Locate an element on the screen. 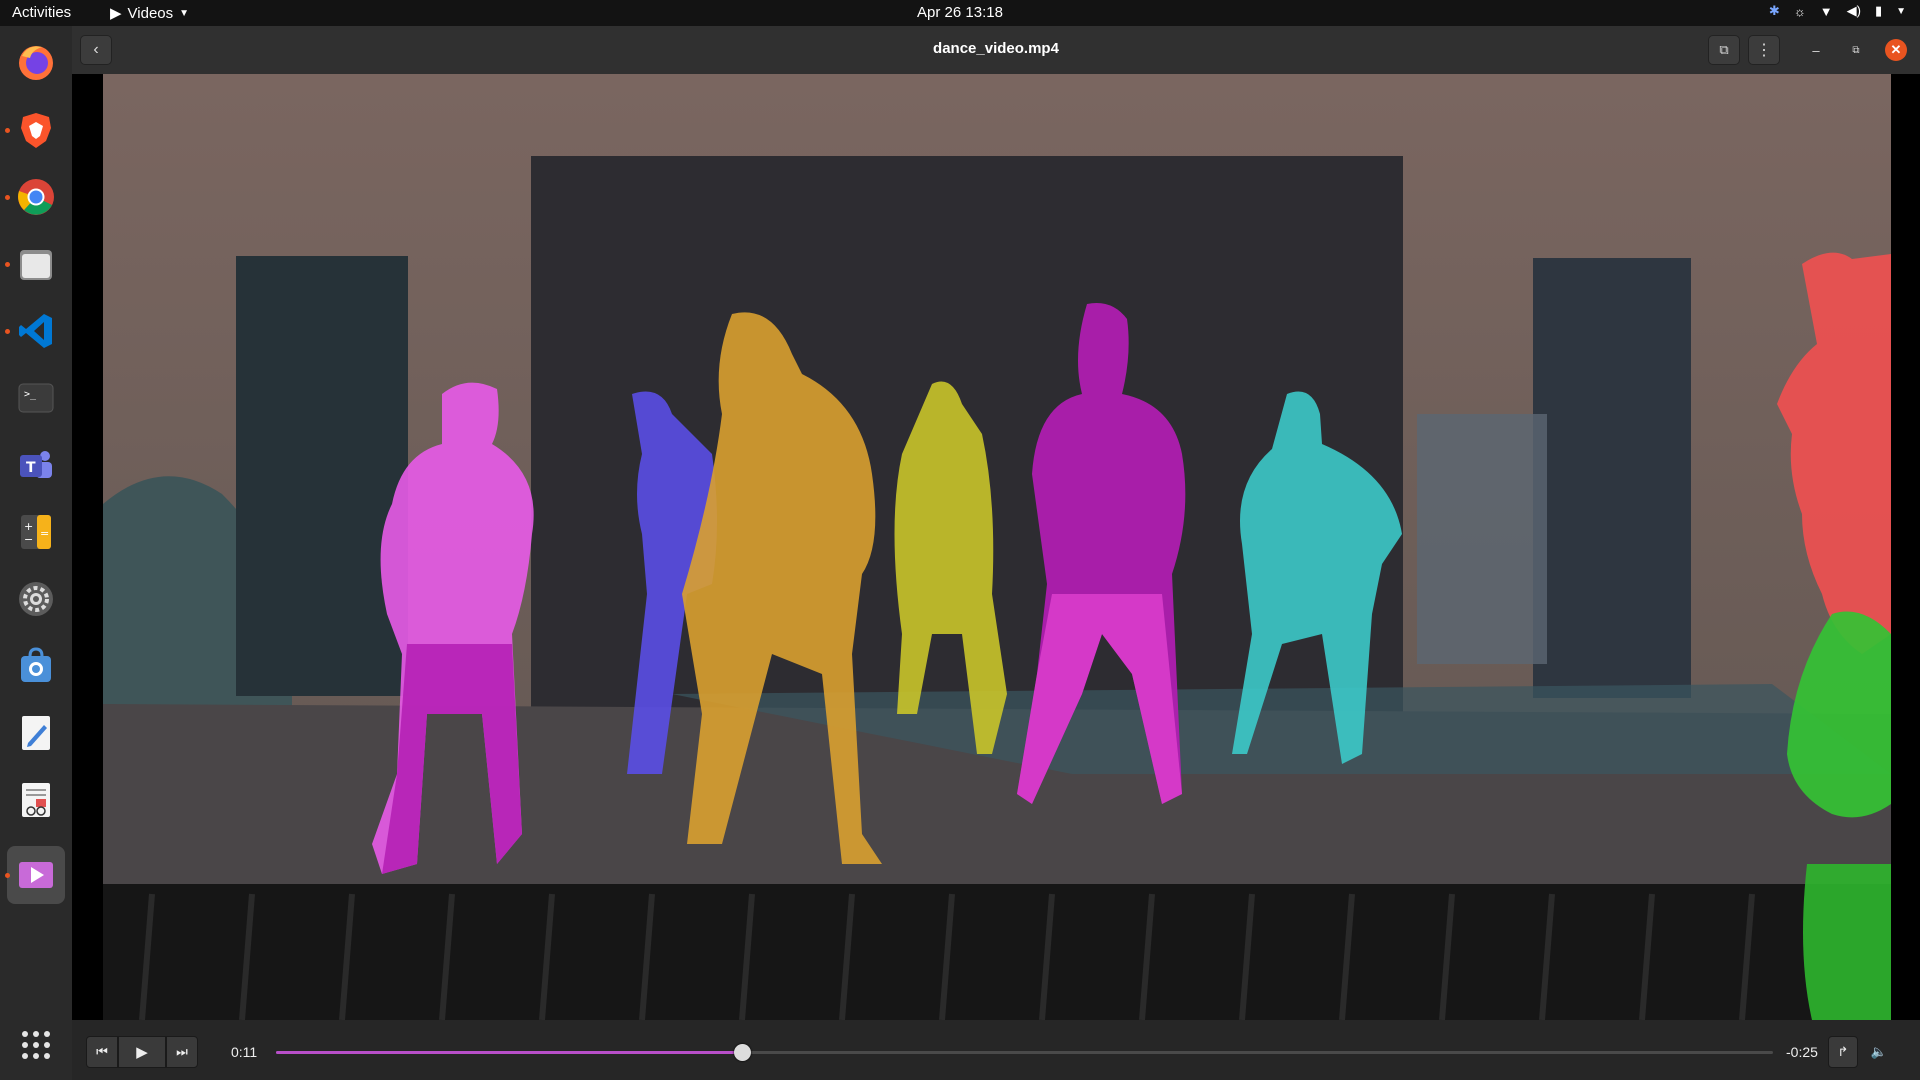 This screenshot has height=1080, width=1920. skip-forward-button: ⏭ is located at coordinates (182, 1052).